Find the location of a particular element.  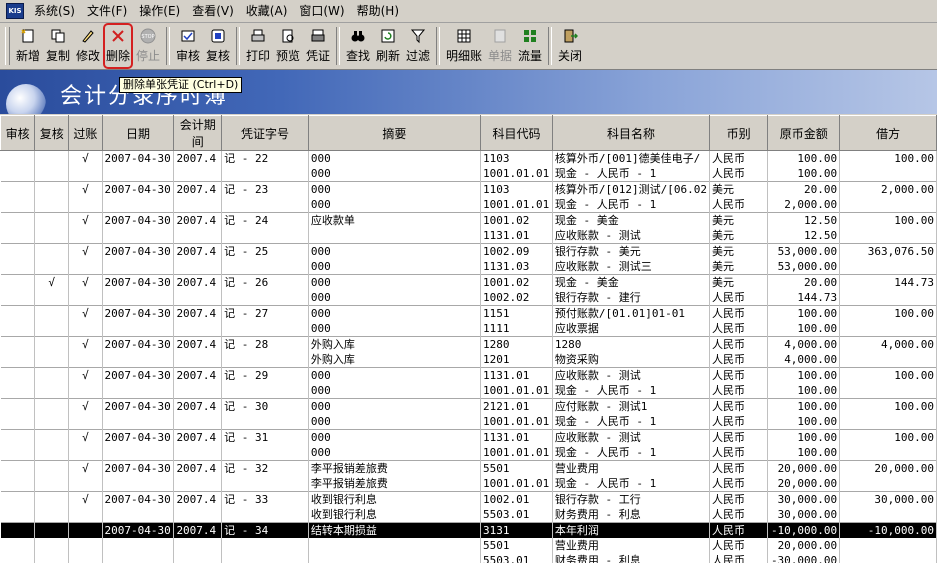

app-logo-icon: KIS is located at coordinates (15, 11).